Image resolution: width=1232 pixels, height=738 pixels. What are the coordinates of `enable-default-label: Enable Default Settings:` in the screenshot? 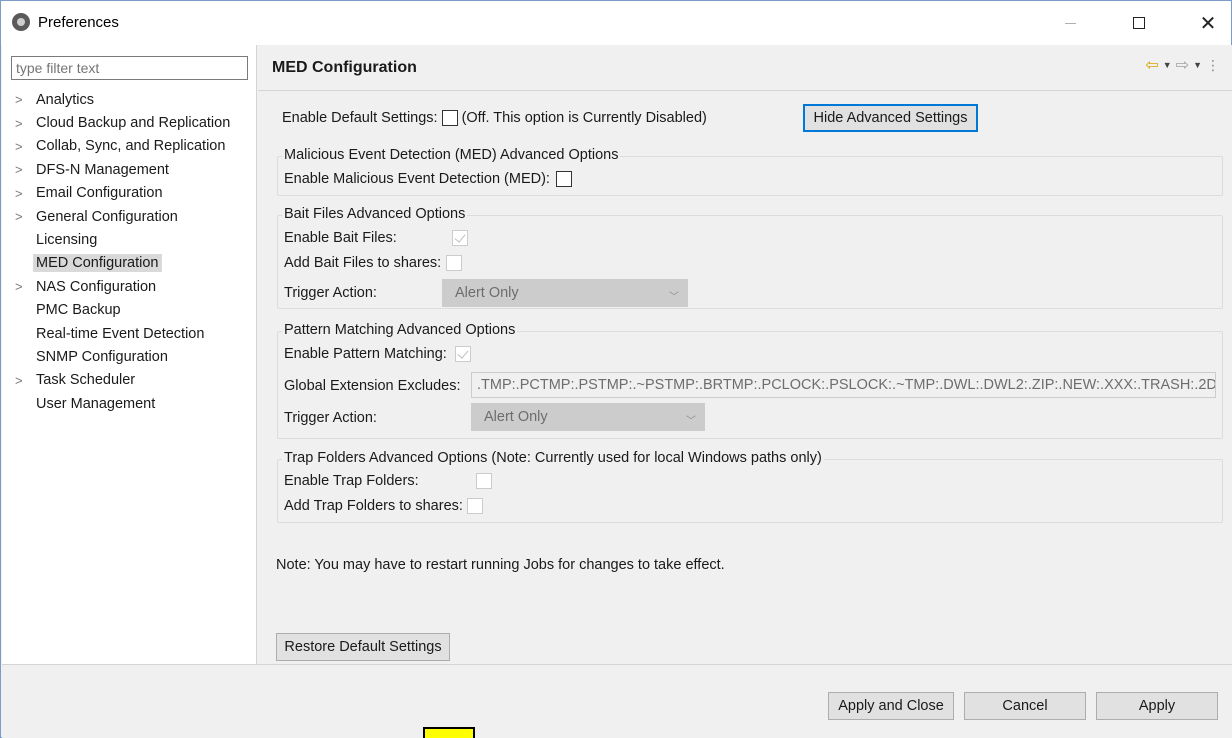 It's located at (360, 118).